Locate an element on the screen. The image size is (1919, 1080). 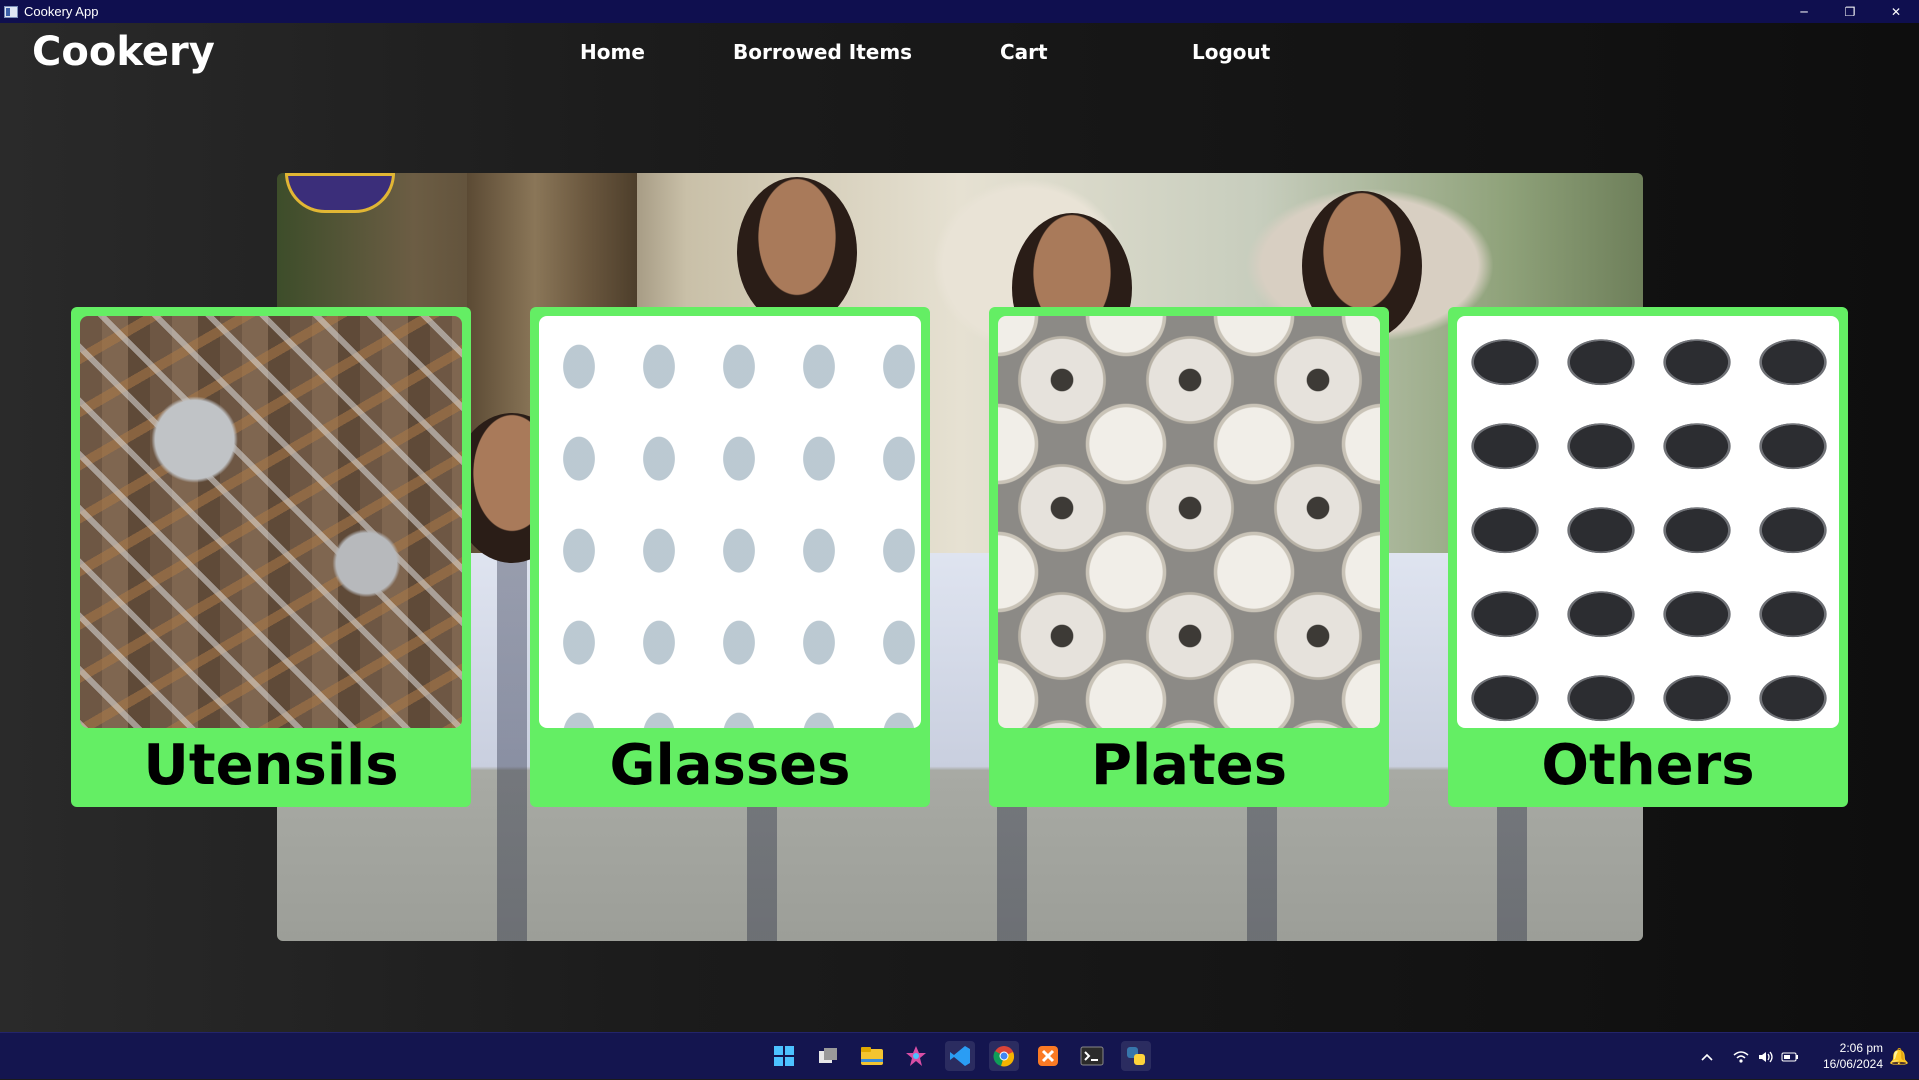
hero-person is located at coordinates (797, 252).